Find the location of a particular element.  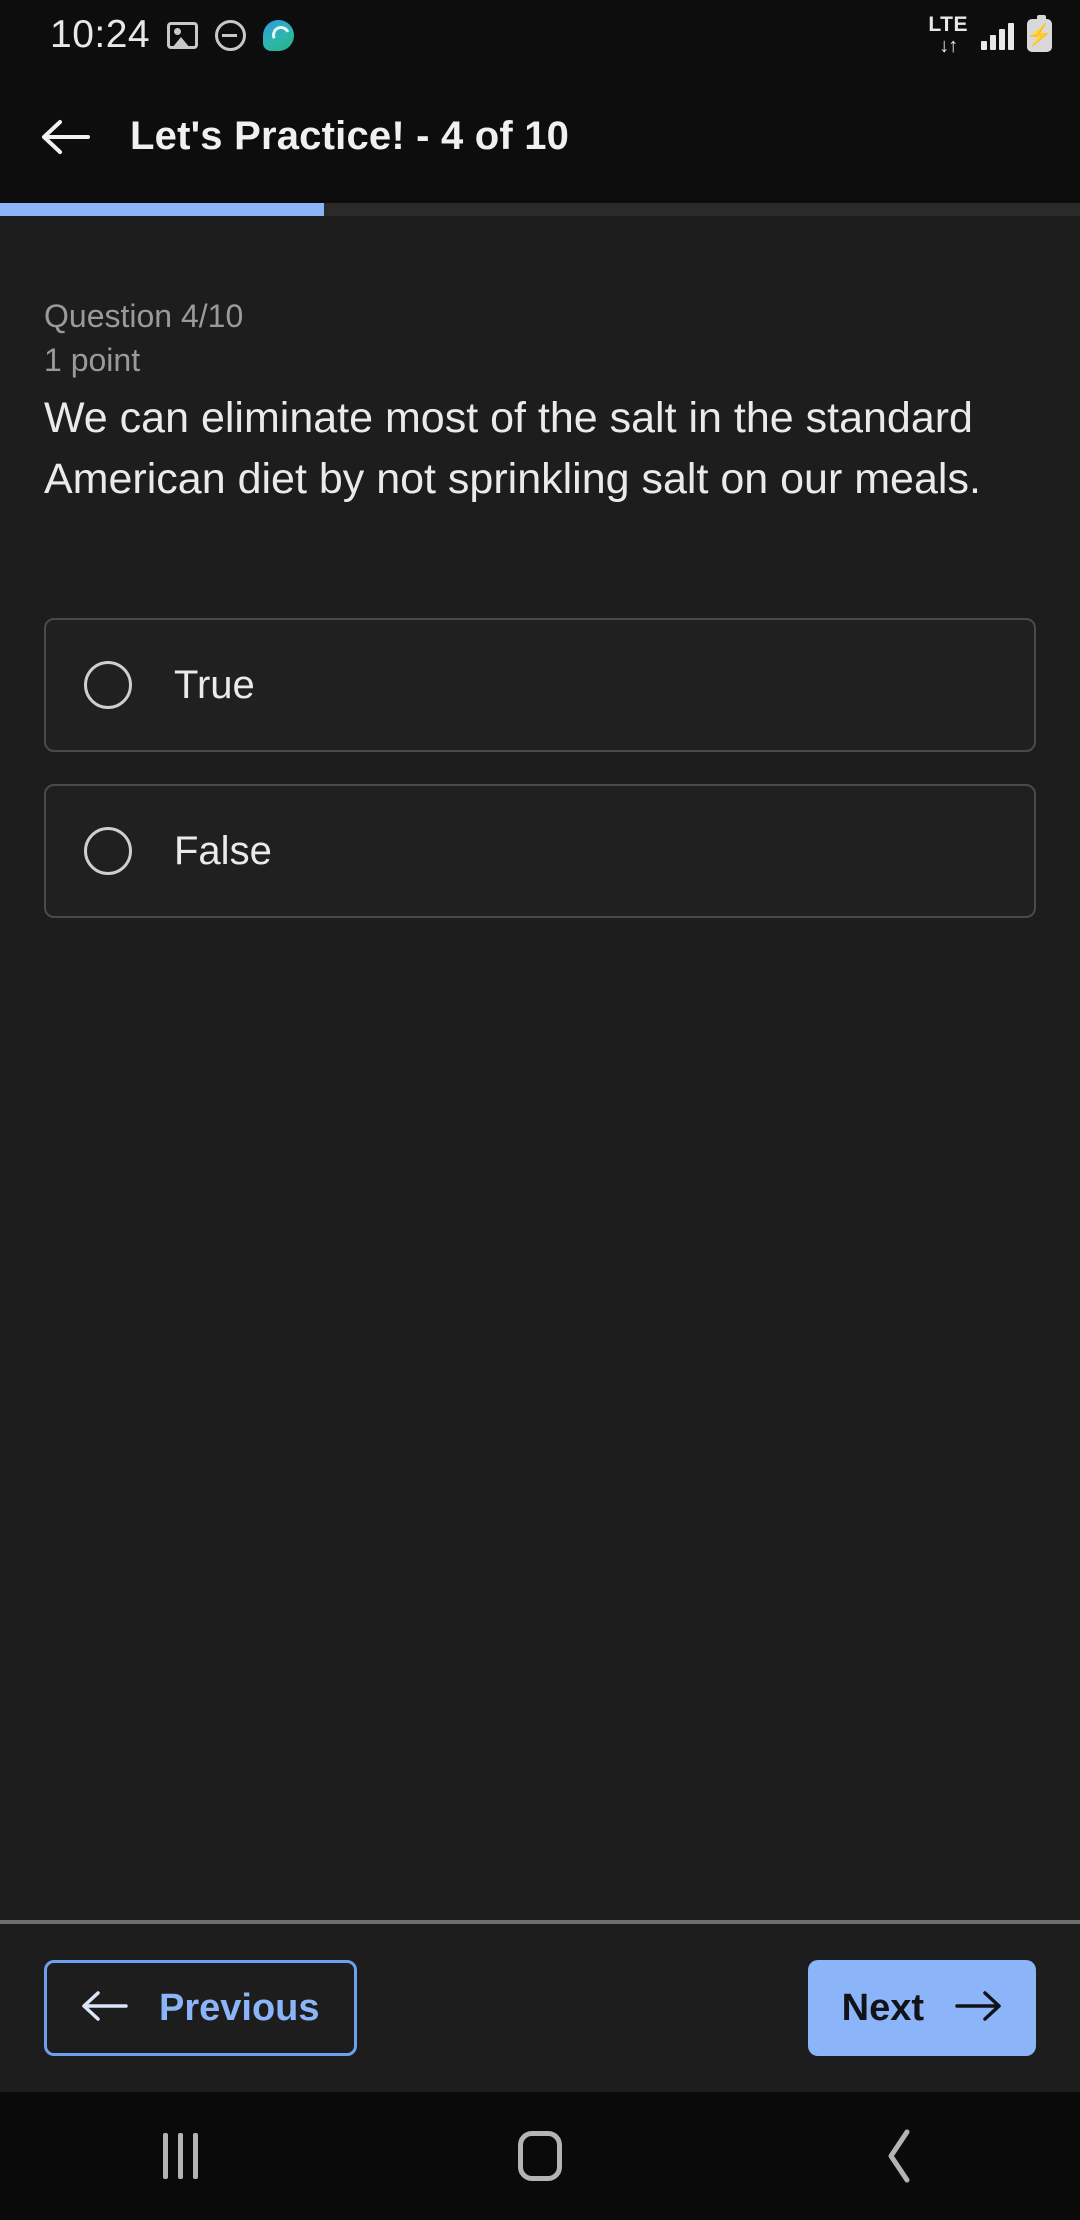

home-icon is located at coordinates (540, 2156).